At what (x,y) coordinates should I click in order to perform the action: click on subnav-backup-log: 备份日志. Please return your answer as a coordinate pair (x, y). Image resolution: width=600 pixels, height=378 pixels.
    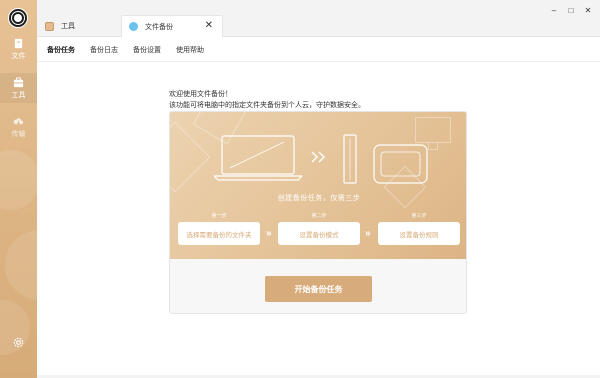
    Looking at the image, I should click on (104, 50).